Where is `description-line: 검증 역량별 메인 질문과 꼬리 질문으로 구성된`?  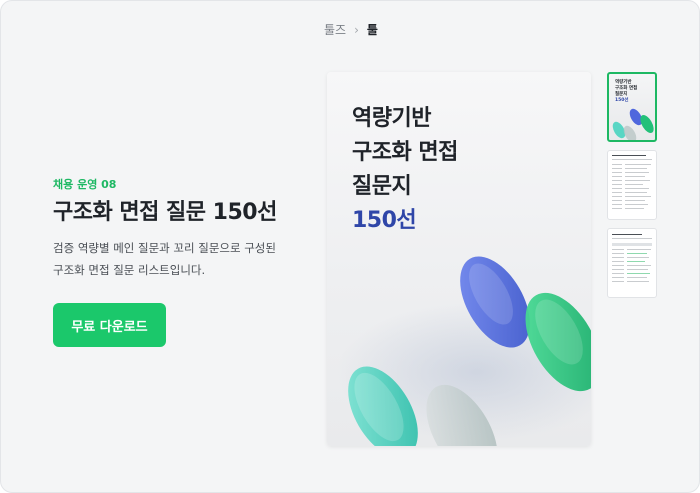
description-line: 검증 역량별 메인 질문과 꼬리 질문으로 구성된 is located at coordinates (164, 248).